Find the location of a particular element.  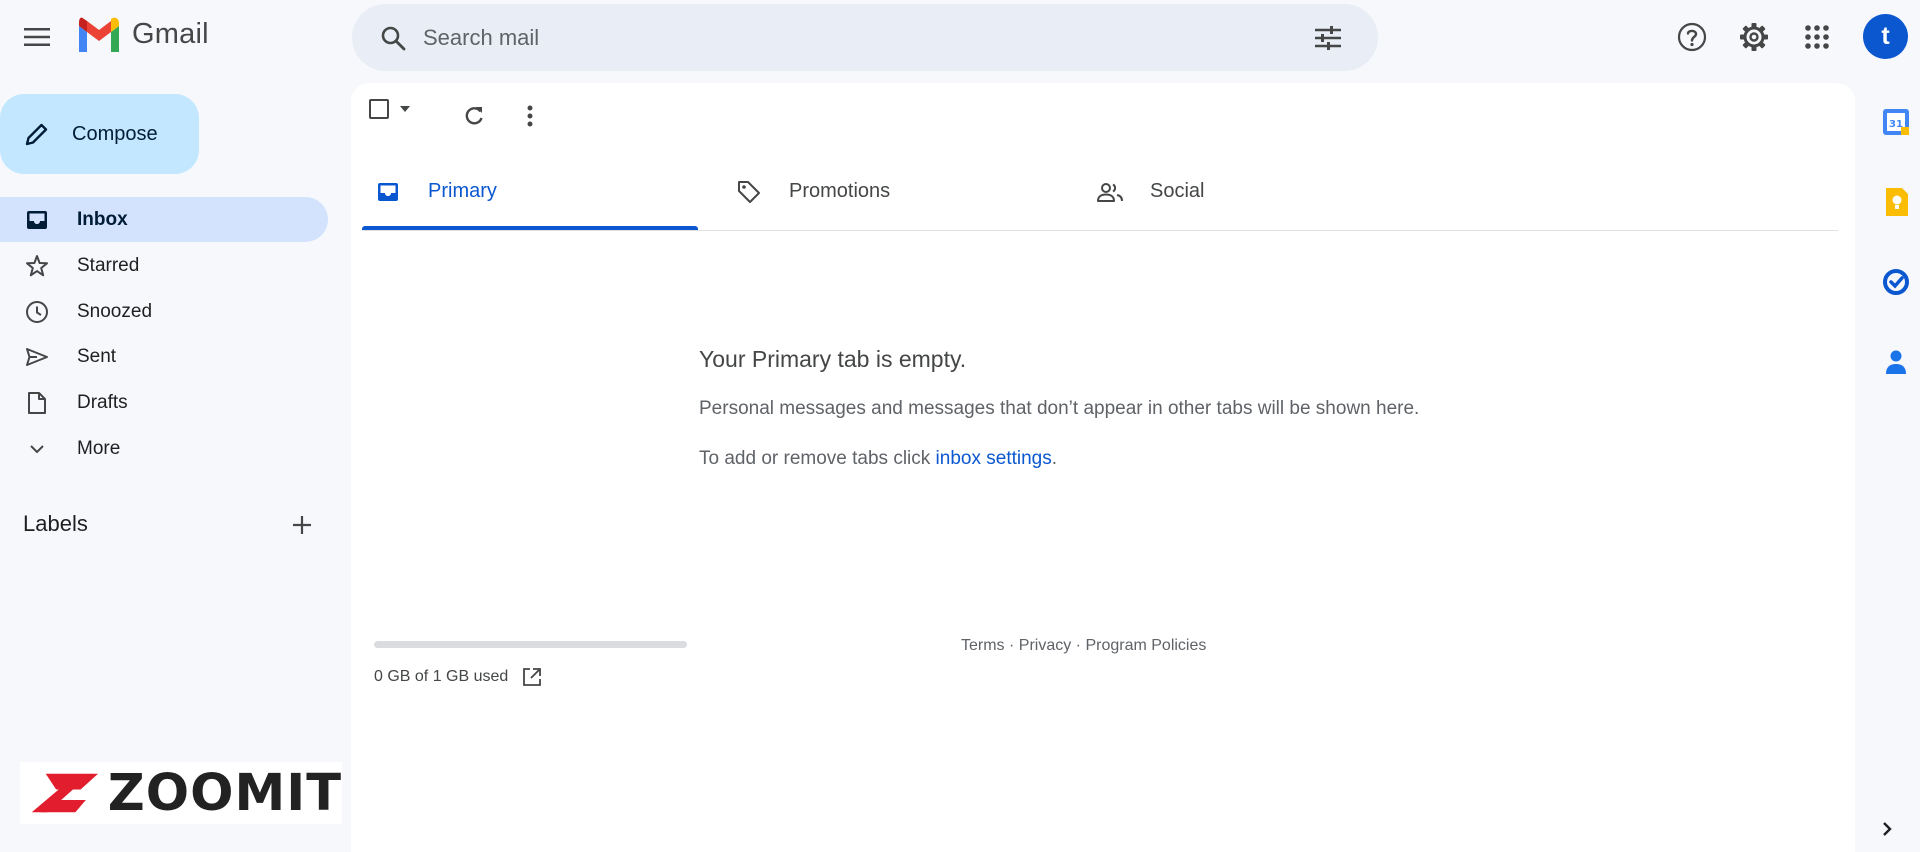

tab-promotions: Promotions is located at coordinates (891, 191).